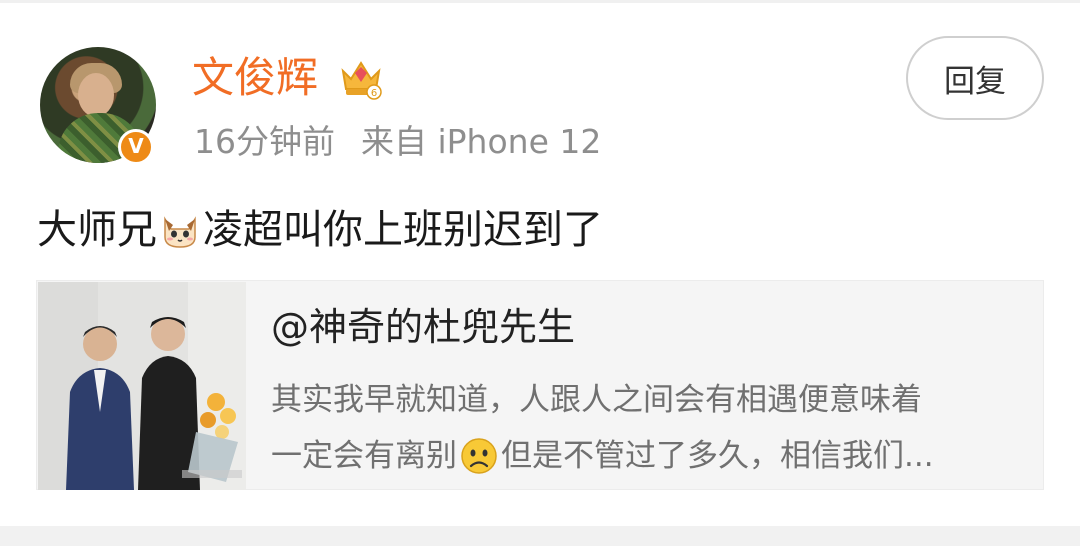 This screenshot has height=546, width=1080. Describe the element at coordinates (596, 400) in the screenshot. I see `card-description-line1: 其实我早就知道，人跟人之间会有相遇便意味着` at that location.